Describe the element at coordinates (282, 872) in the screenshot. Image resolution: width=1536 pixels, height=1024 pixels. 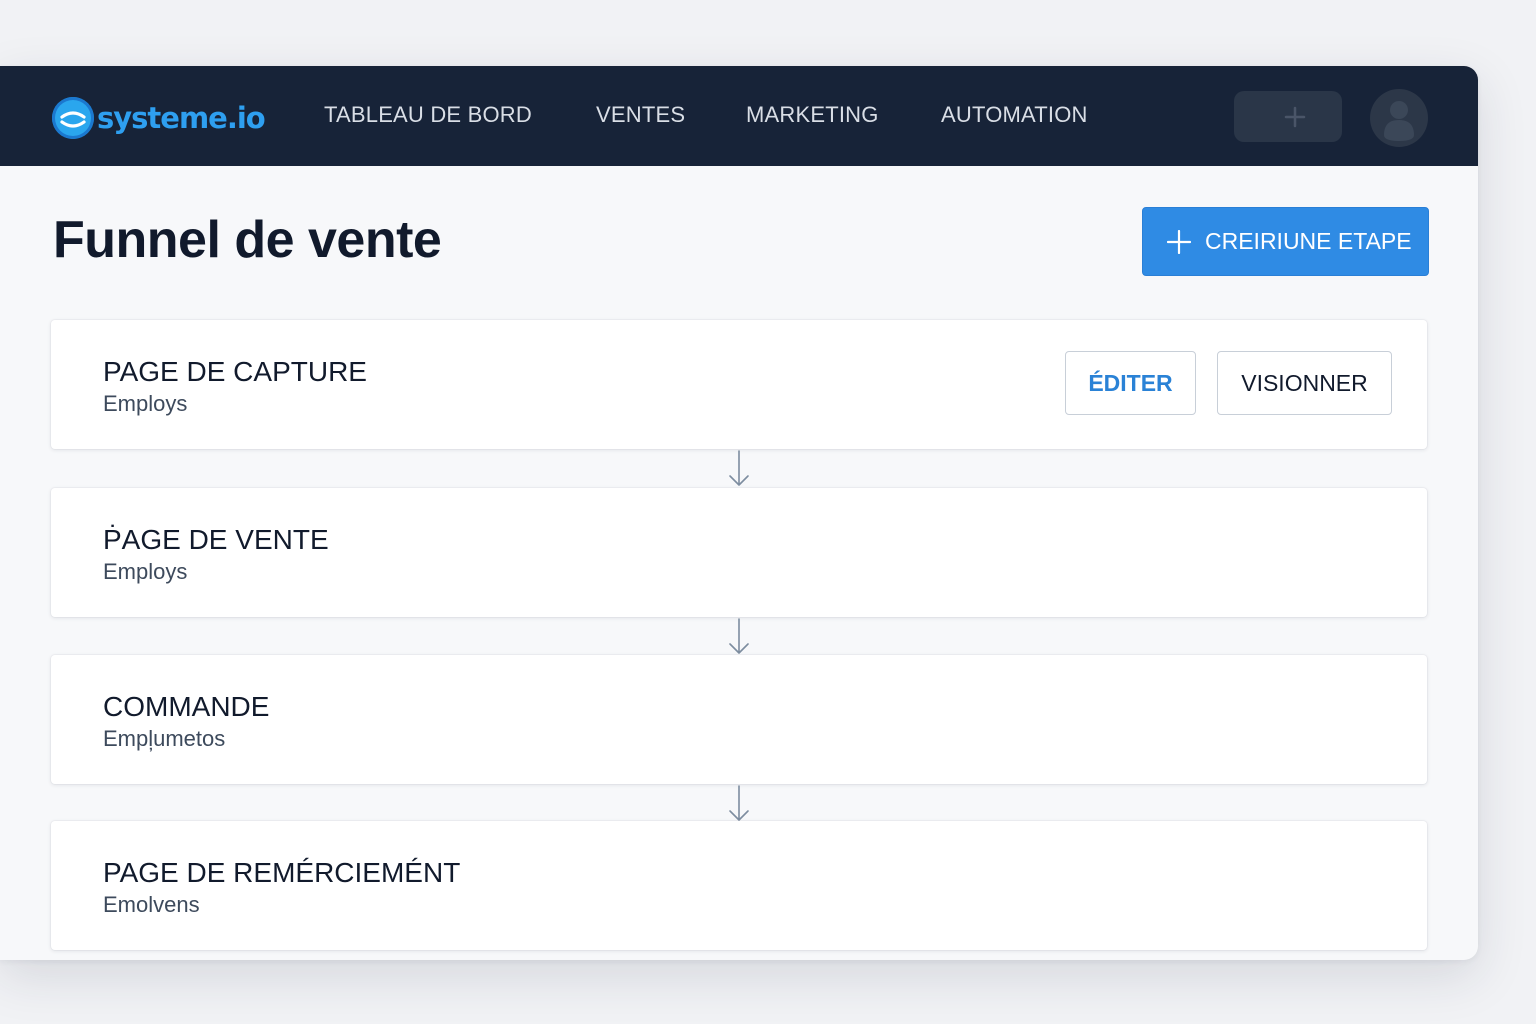
I see `step-title: PAGE DE REMÉRCIEMÉNT` at that location.